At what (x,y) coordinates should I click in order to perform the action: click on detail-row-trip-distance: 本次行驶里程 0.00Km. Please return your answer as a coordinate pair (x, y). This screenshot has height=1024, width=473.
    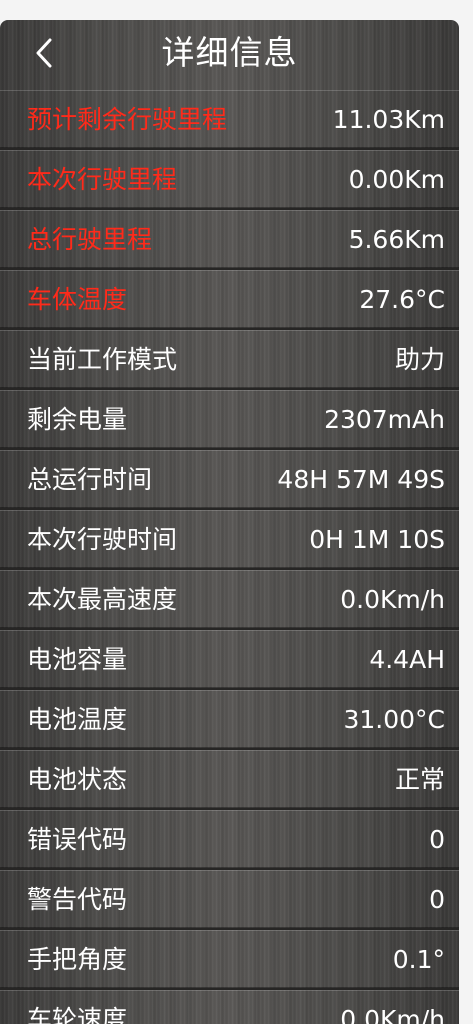
    Looking at the image, I should click on (229, 180).